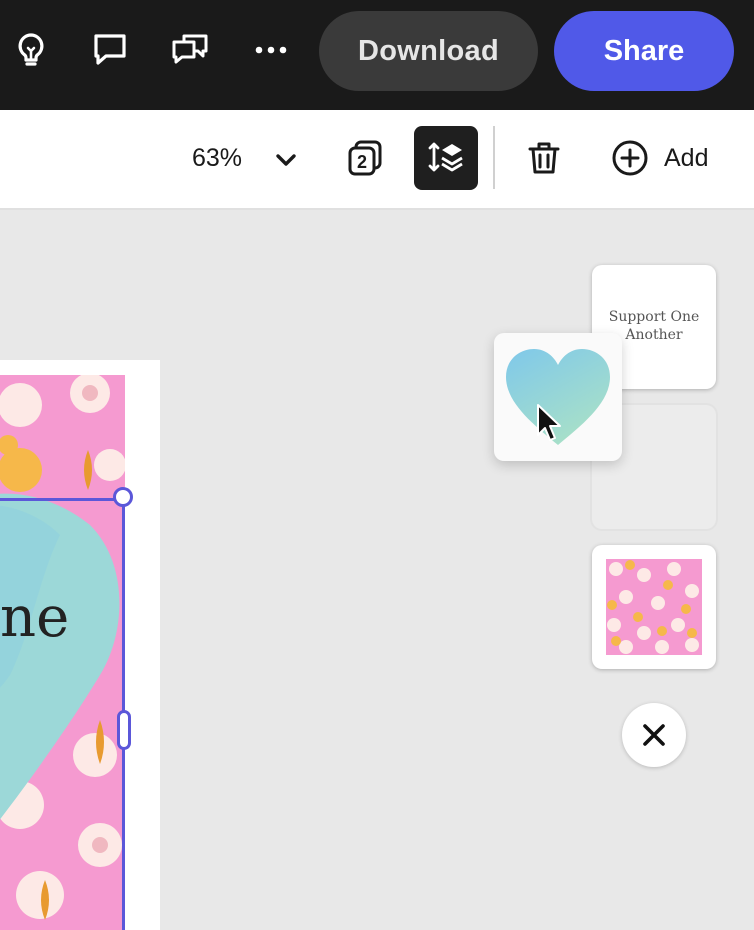  What do you see at coordinates (124, 730) in the screenshot?
I see `resize-handle-right` at bounding box center [124, 730].